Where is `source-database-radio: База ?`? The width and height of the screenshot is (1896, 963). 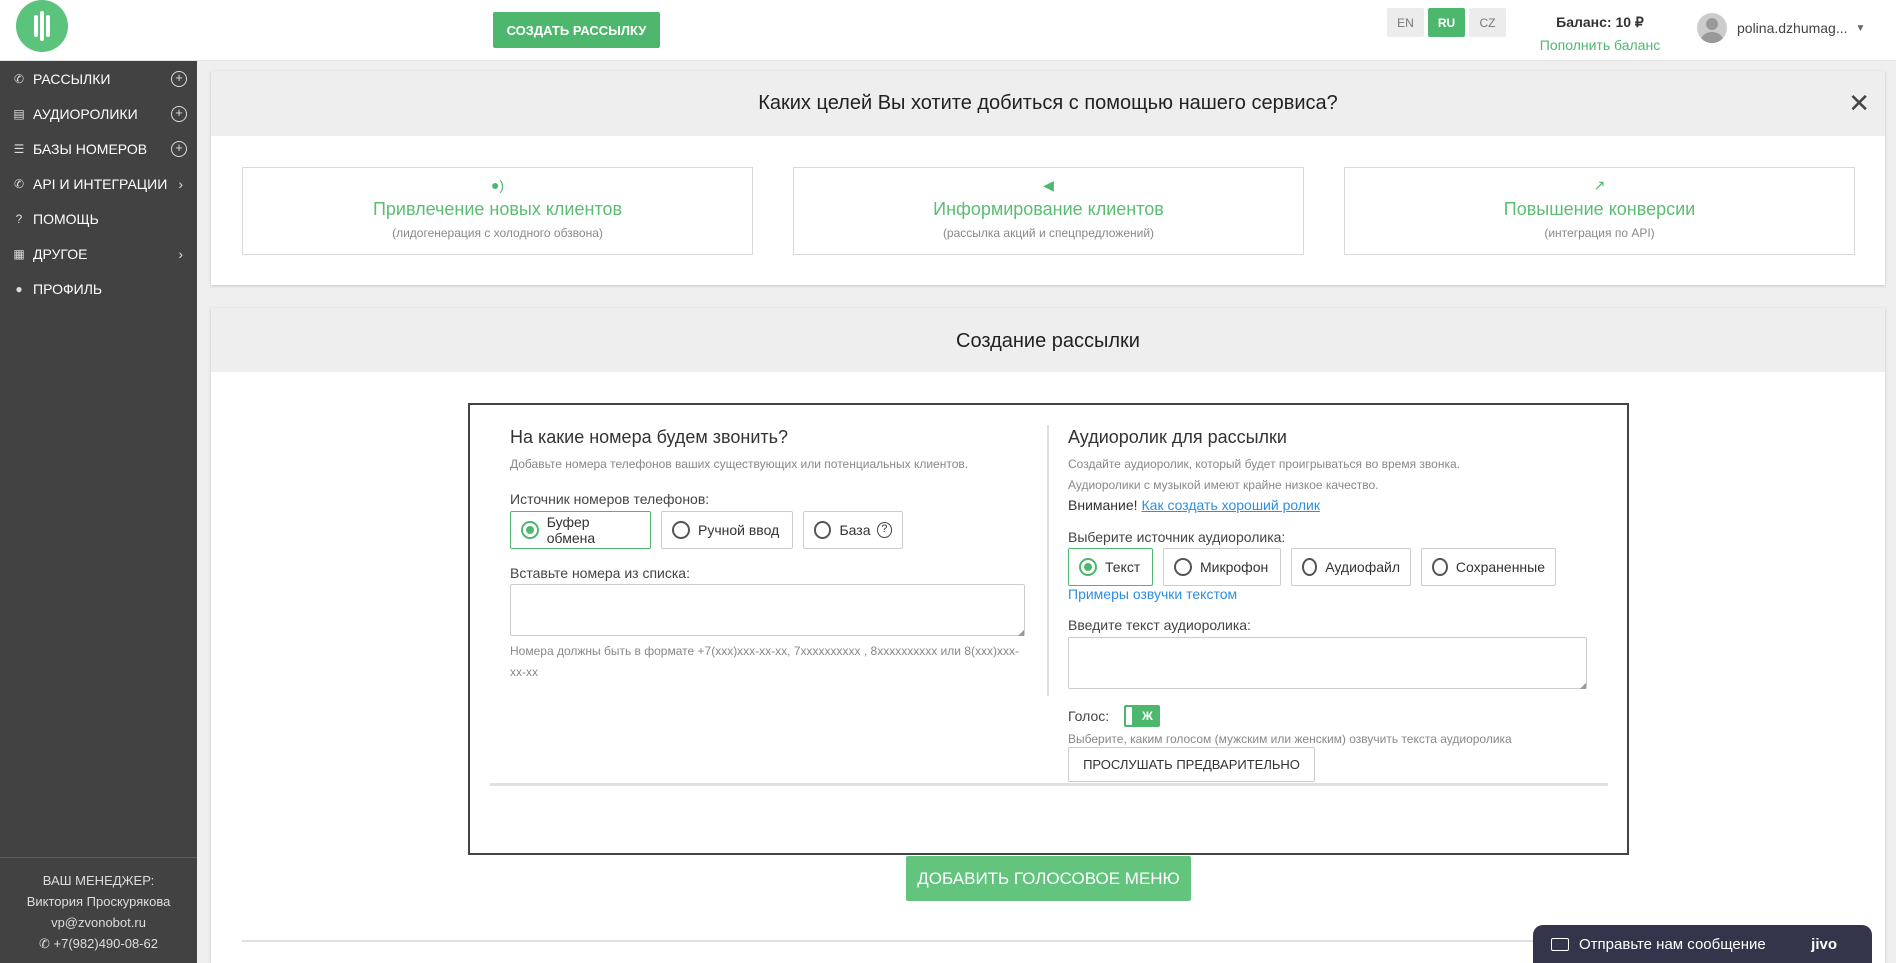 source-database-radio: База ? is located at coordinates (853, 530).